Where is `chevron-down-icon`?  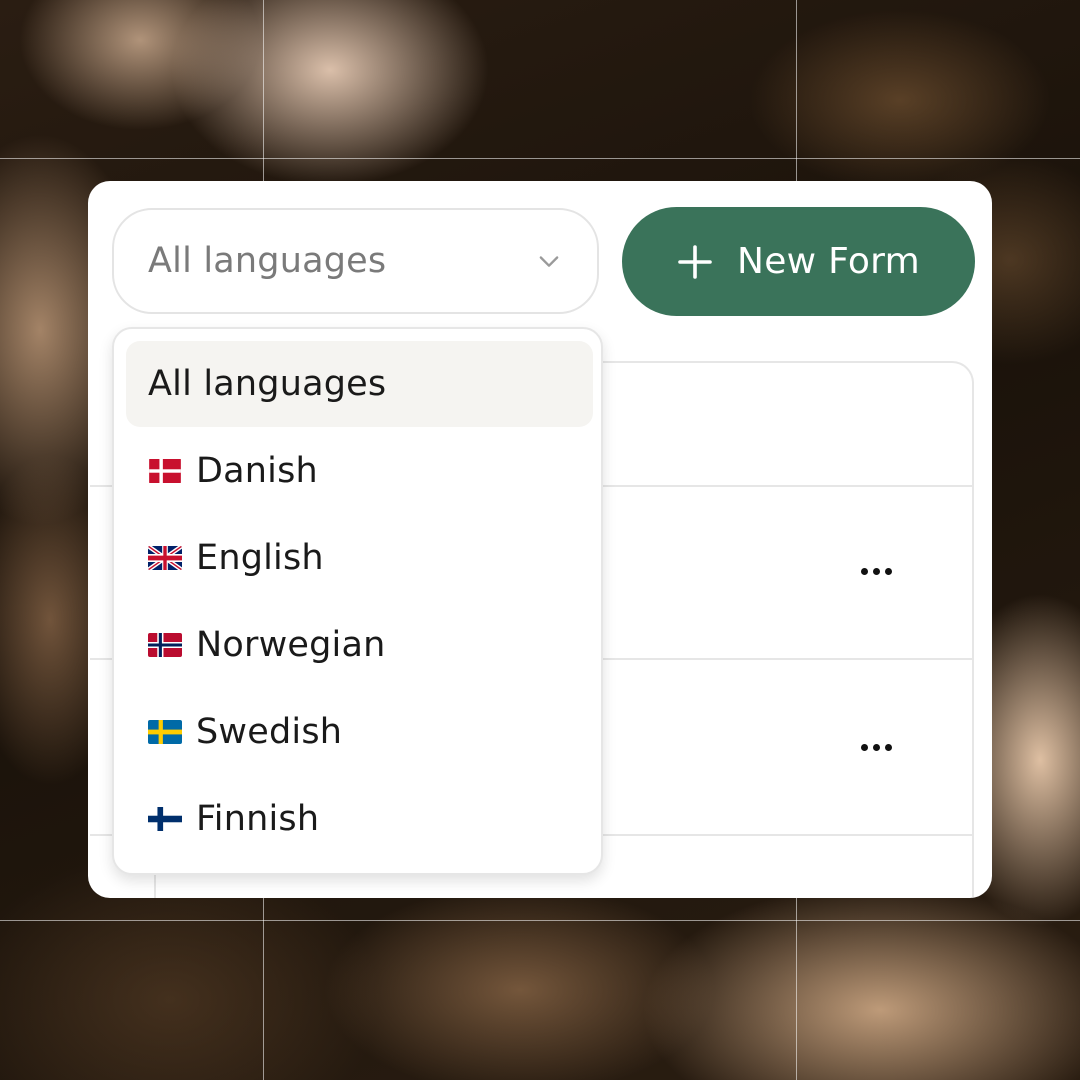 chevron-down-icon is located at coordinates (549, 261).